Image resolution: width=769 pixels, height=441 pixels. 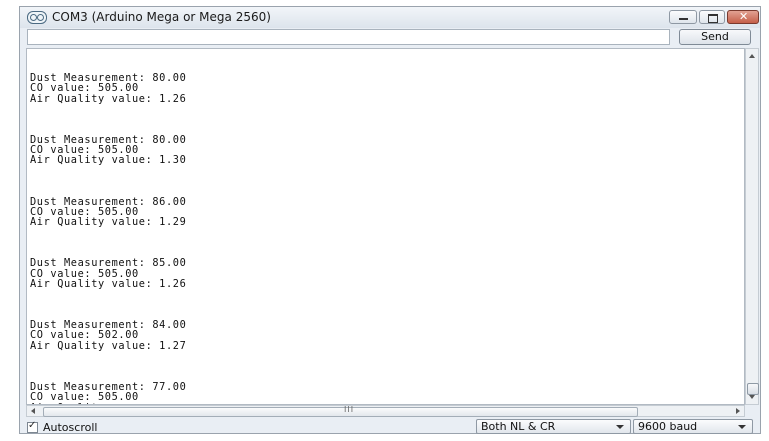 What do you see at coordinates (70, 427) in the screenshot?
I see `autoscroll-label: Autoscroll` at bounding box center [70, 427].